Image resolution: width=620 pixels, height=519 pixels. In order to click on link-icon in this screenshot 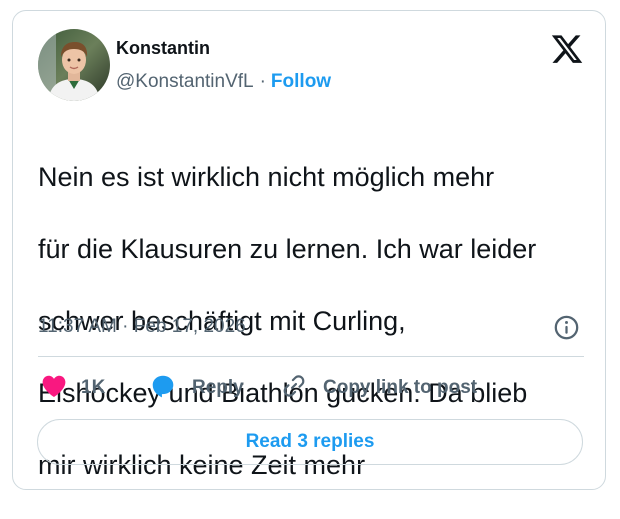, I will do `click(294, 388)`.